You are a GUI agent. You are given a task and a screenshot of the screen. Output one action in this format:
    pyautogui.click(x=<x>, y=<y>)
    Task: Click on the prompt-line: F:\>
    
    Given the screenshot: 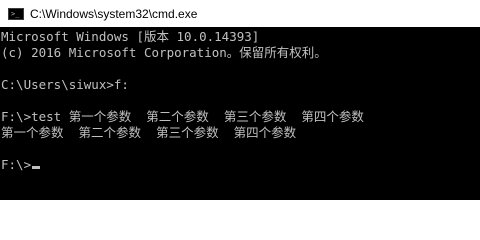 What is the action you would take?
    pyautogui.click(x=240, y=165)
    